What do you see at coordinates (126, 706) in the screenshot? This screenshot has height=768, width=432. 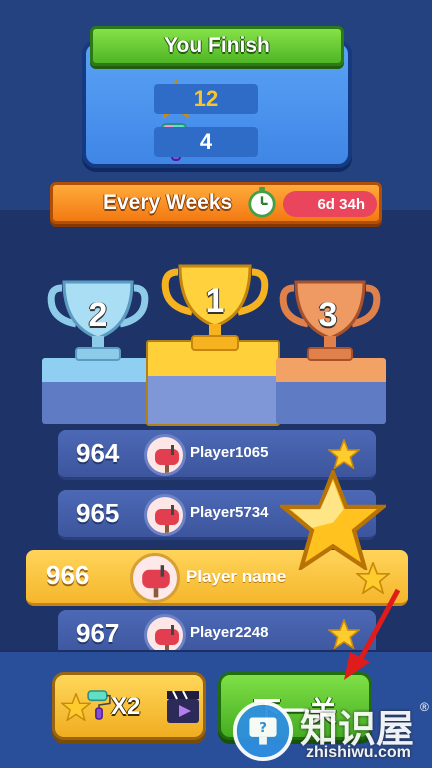 I see `multiplier-label: X2` at bounding box center [126, 706].